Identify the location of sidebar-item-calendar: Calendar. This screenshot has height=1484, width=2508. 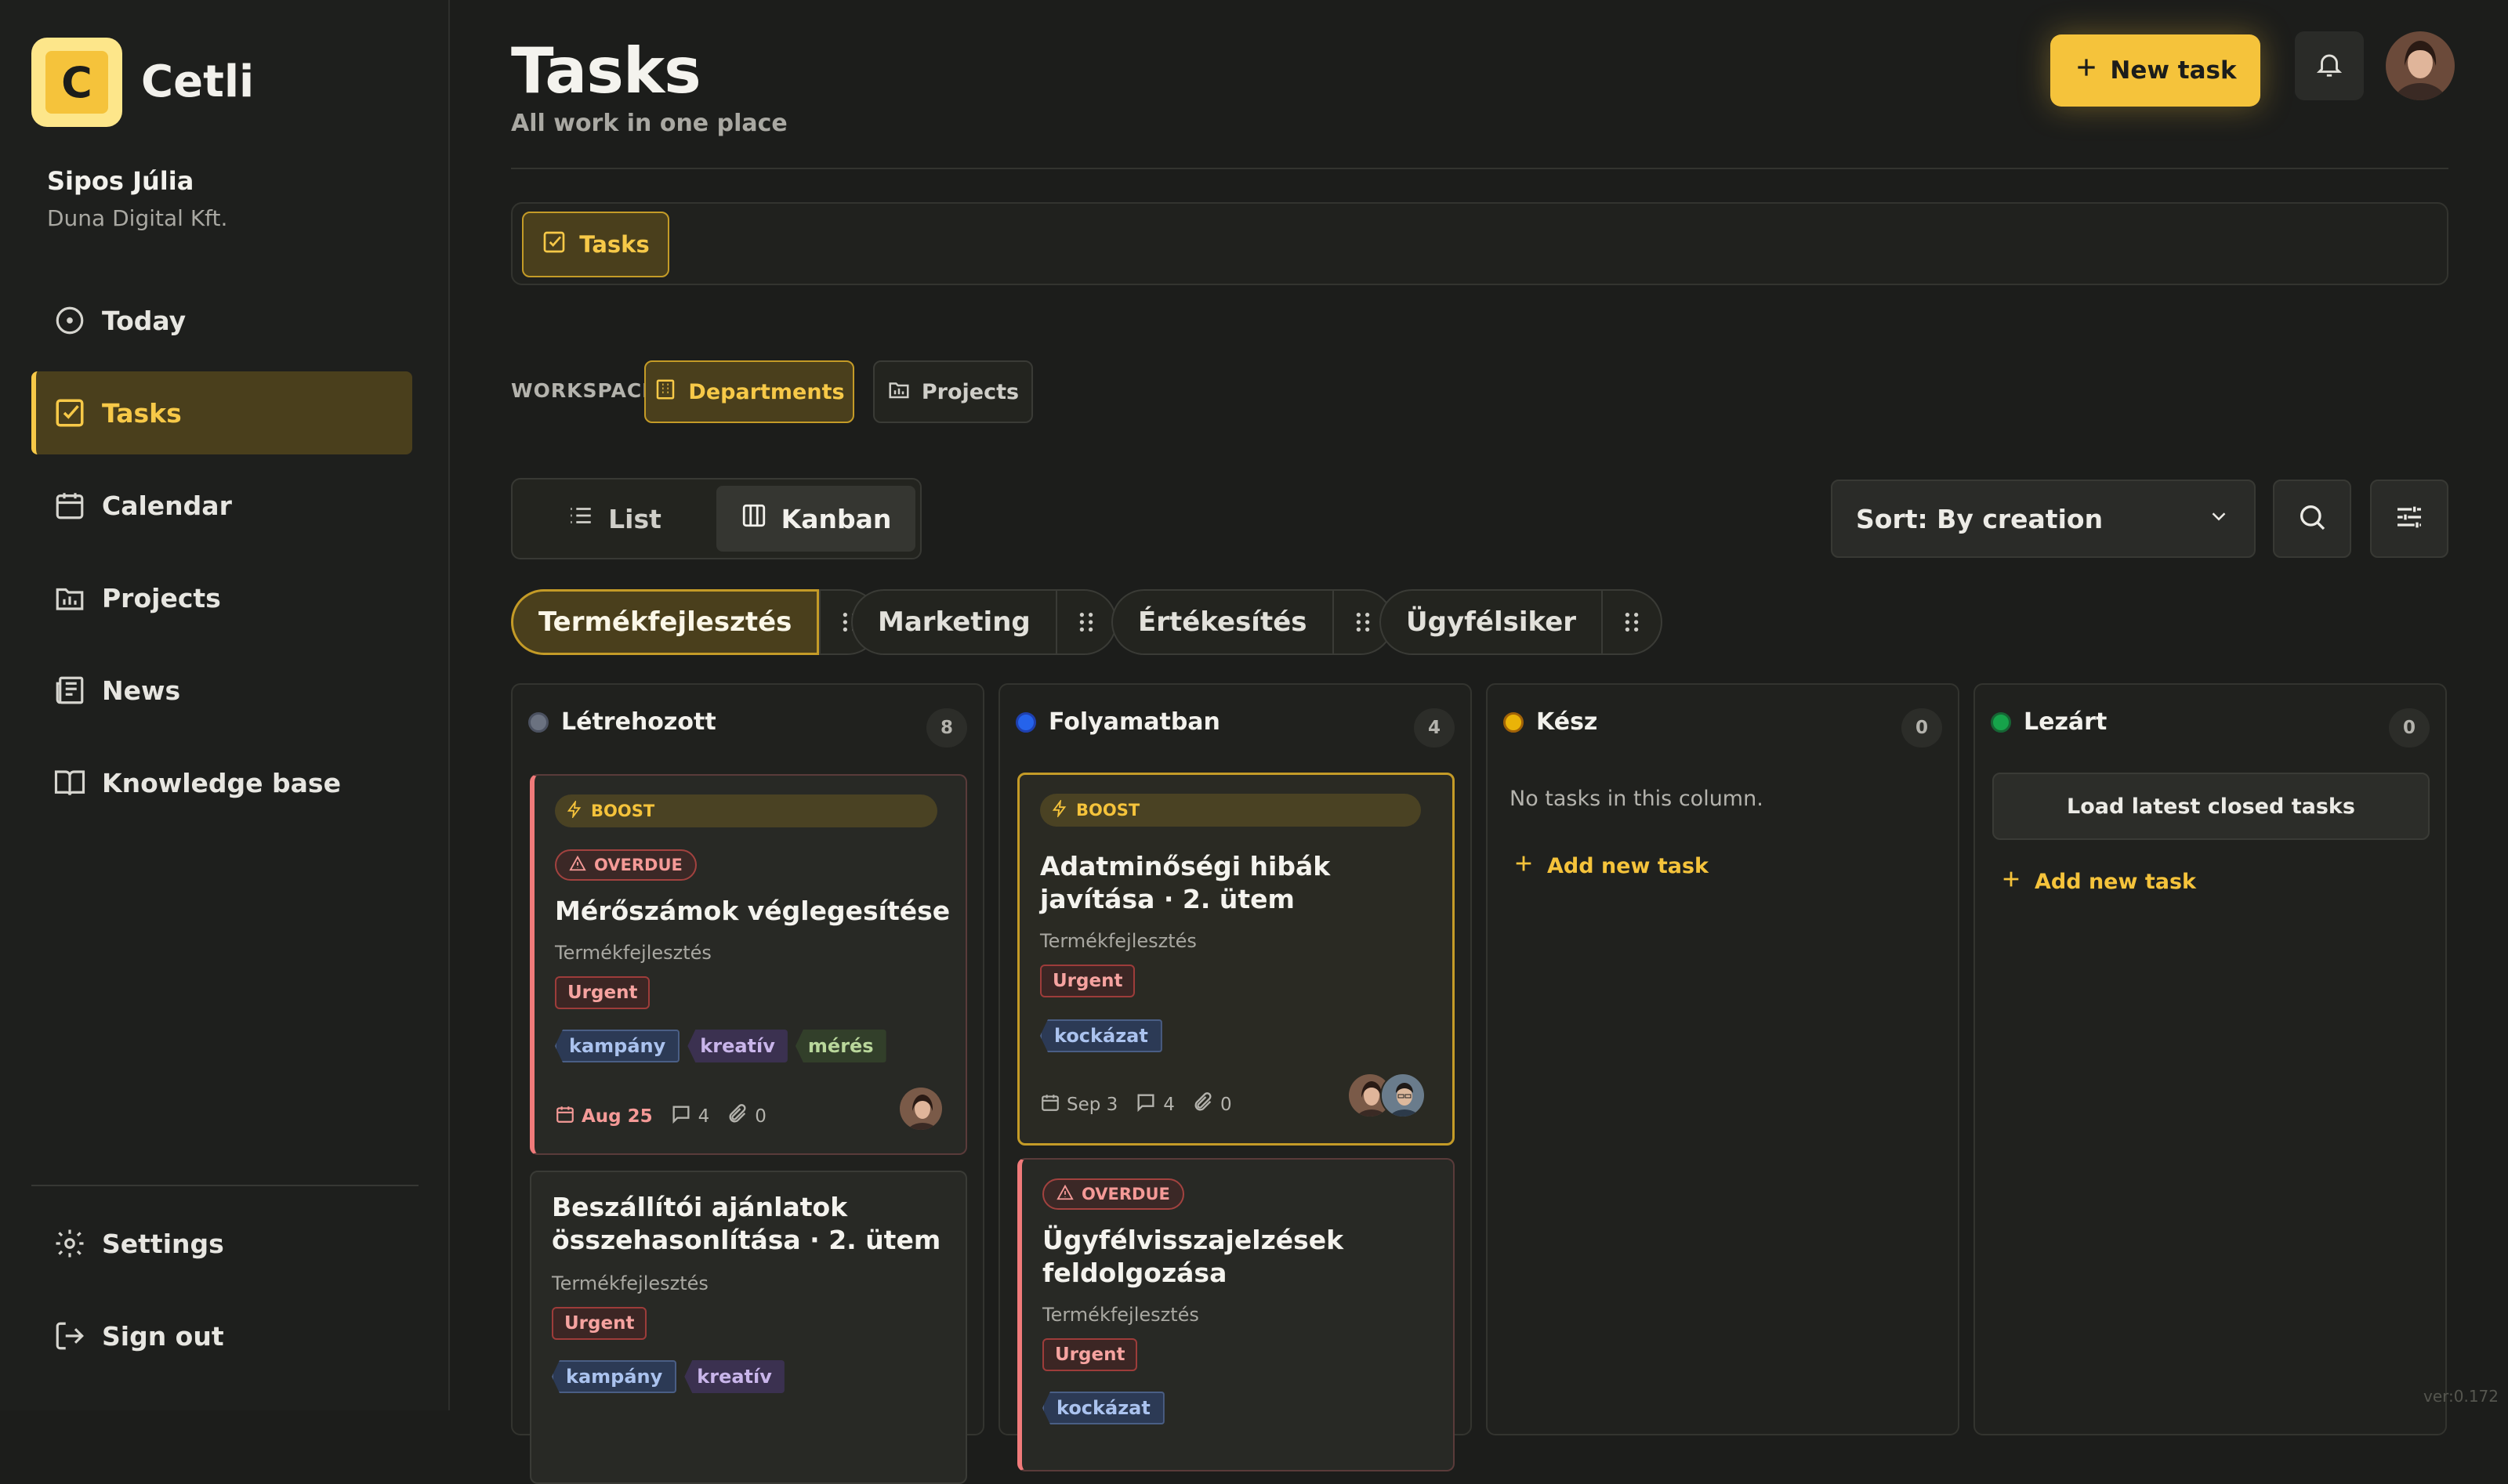
(221, 506).